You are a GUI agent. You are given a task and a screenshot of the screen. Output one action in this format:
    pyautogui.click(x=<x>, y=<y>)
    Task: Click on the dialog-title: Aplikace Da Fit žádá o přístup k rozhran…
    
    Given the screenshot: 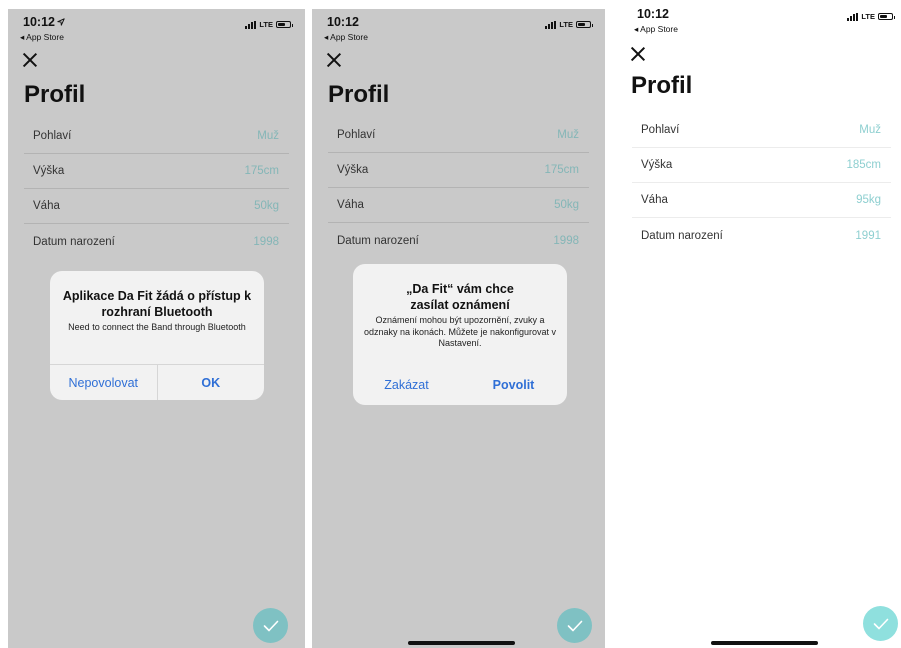 What is the action you would take?
    pyautogui.click(x=157, y=304)
    